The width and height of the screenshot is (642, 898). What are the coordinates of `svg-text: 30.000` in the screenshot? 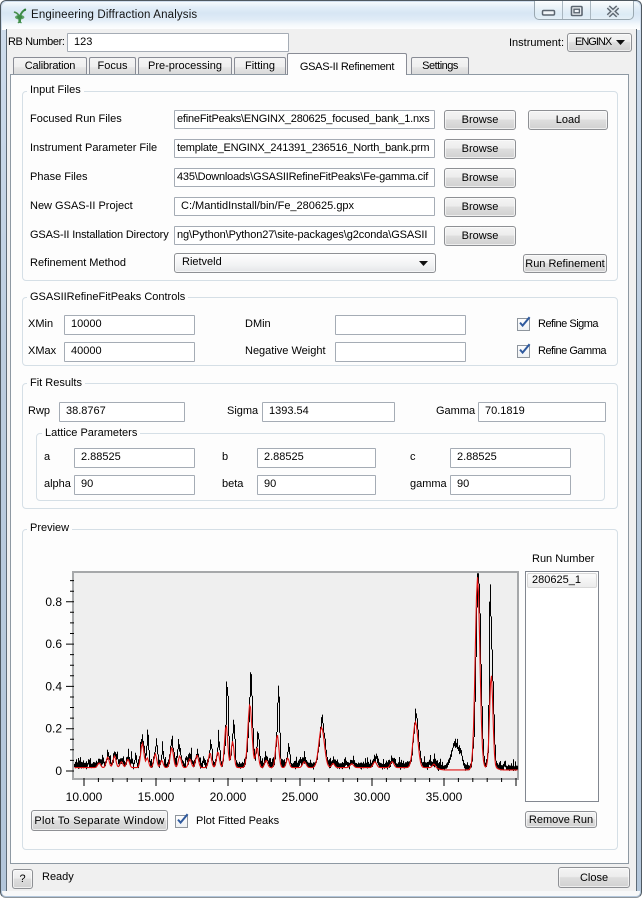 It's located at (372, 797).